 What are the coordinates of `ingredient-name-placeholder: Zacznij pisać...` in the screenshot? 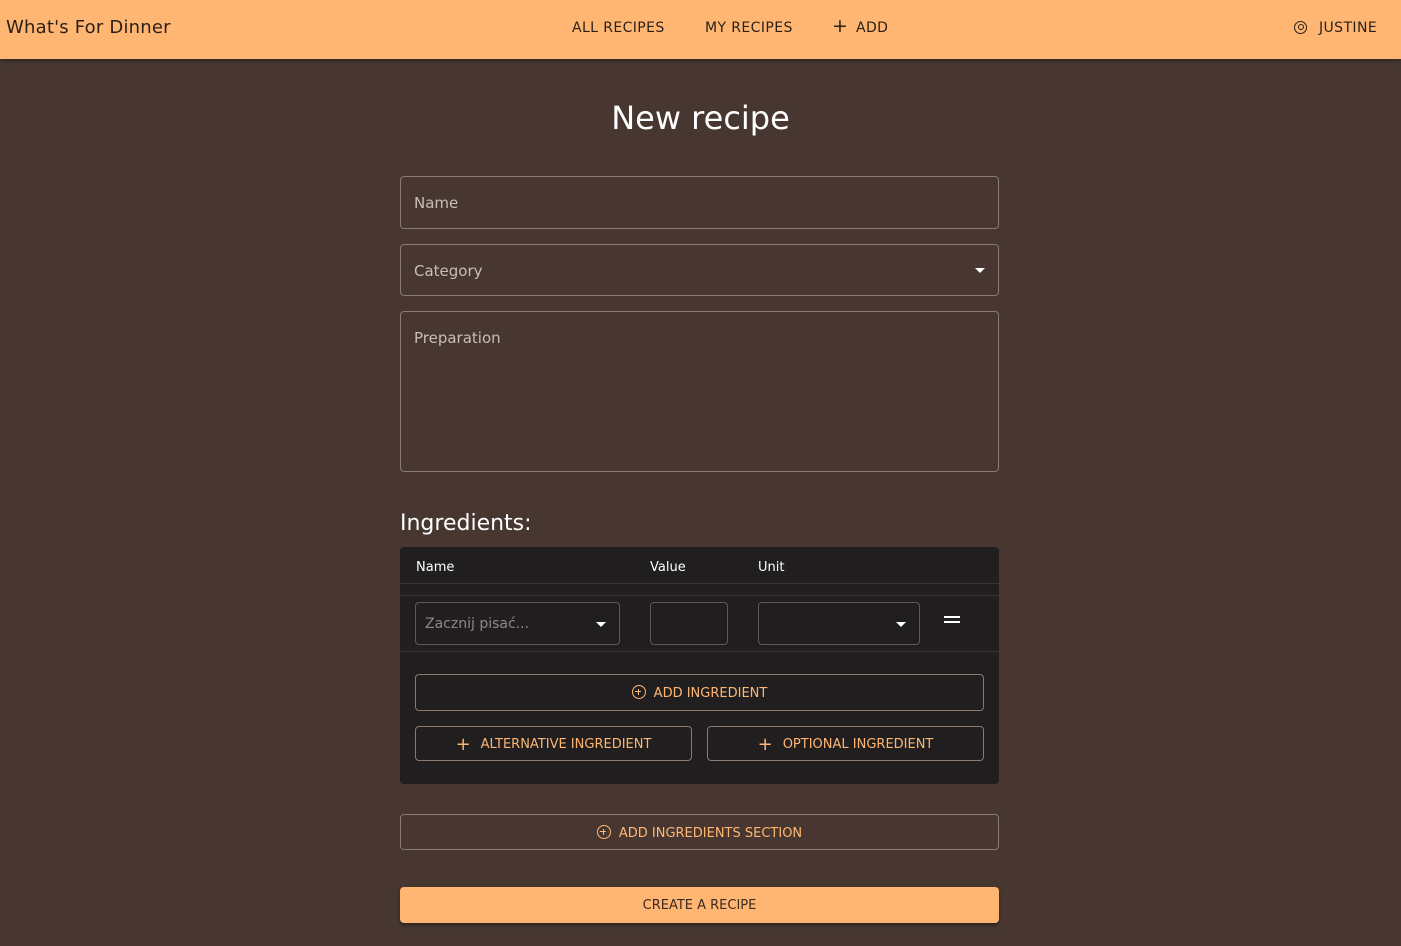 It's located at (477, 624).